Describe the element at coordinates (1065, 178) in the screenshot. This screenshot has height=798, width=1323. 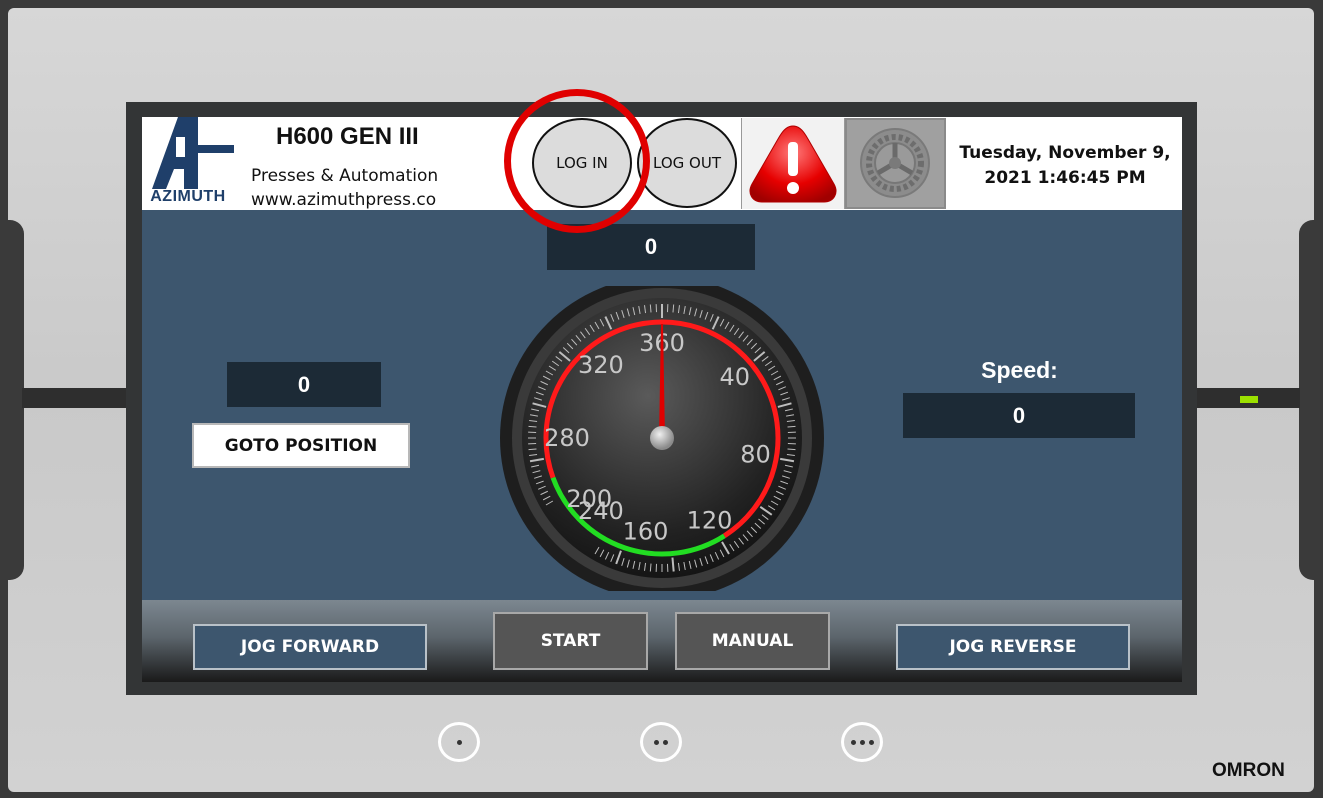
I see `date-line-2: 2021 1:46:45 PM` at that location.